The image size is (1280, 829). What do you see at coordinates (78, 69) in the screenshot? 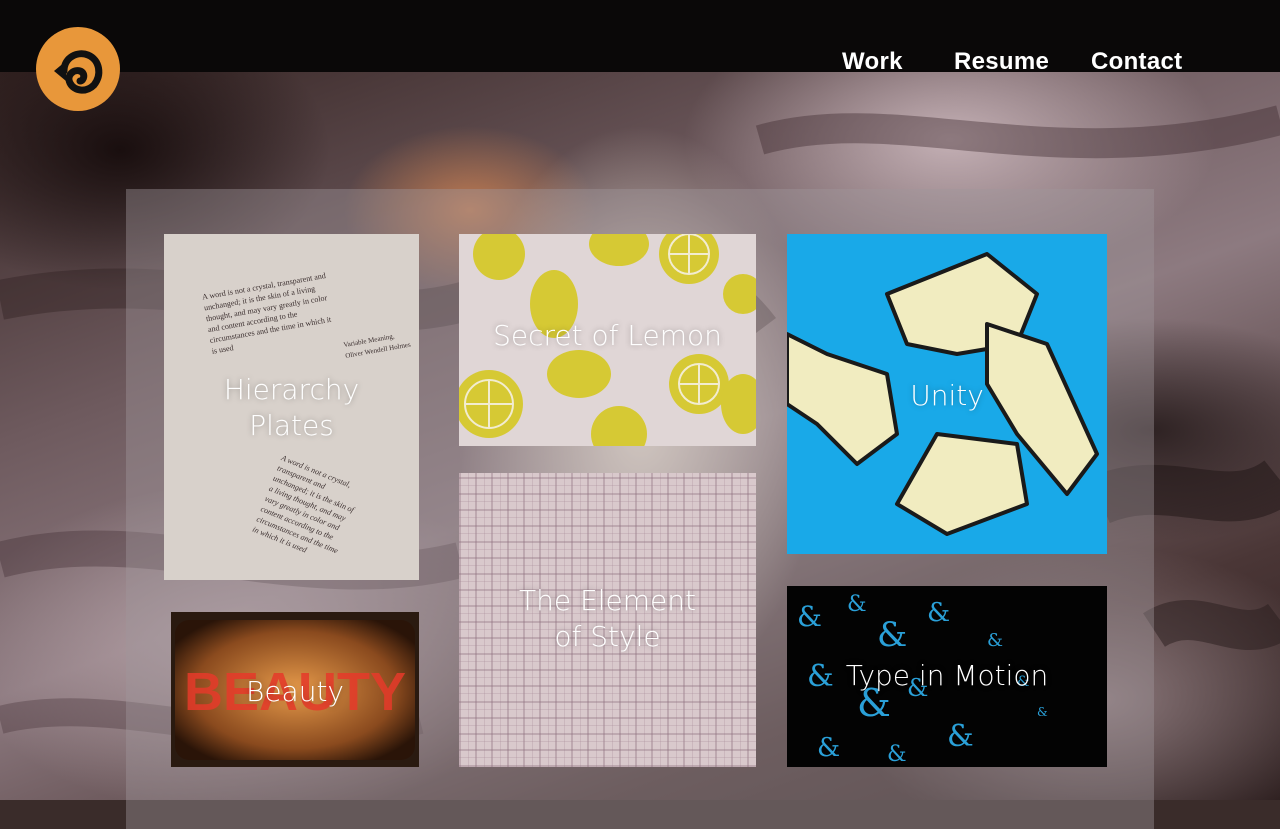
I see `swirl-logo-icon` at bounding box center [78, 69].